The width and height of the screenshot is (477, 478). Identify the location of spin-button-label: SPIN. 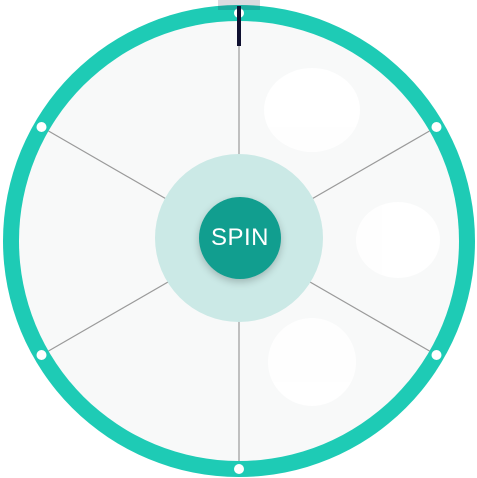
(239, 237).